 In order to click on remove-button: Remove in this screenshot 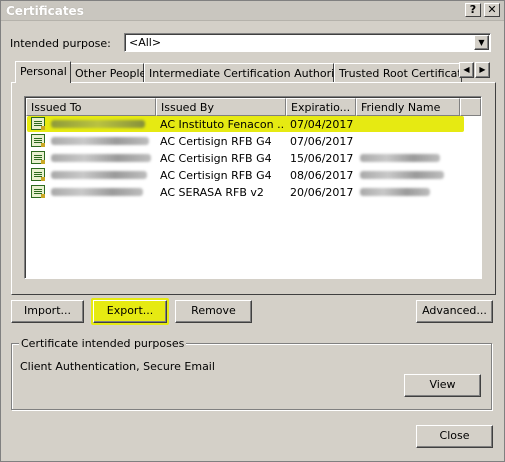, I will do `click(213, 311)`.